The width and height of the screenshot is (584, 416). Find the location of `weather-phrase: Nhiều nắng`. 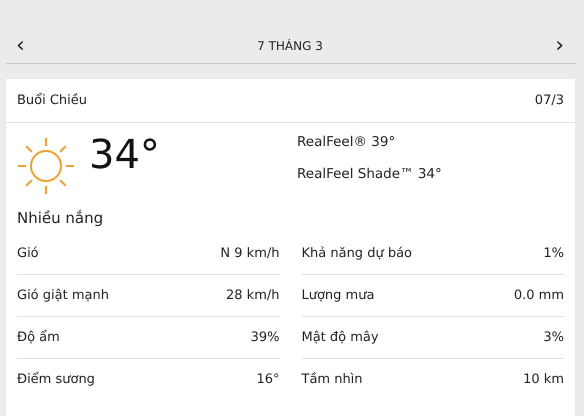

weather-phrase: Nhiều nắng is located at coordinates (60, 218).